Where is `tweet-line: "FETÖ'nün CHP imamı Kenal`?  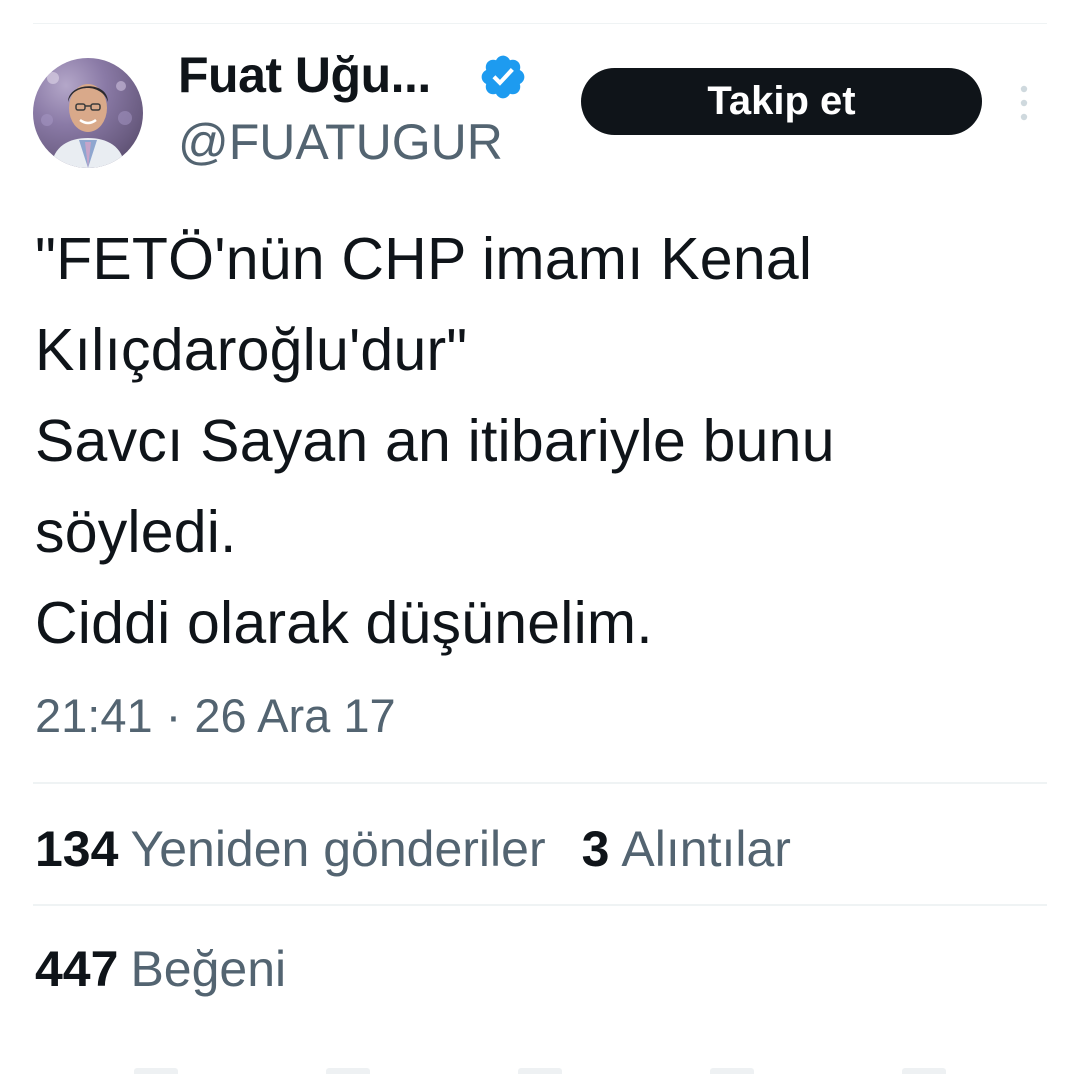 tweet-line: "FETÖ'nün CHP imamı Kenal is located at coordinates (424, 259).